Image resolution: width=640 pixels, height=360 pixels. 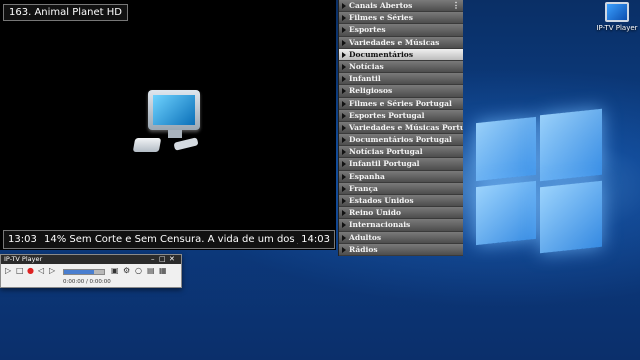 What do you see at coordinates (20, 271) in the screenshot?
I see `stop-icon: □` at bounding box center [20, 271].